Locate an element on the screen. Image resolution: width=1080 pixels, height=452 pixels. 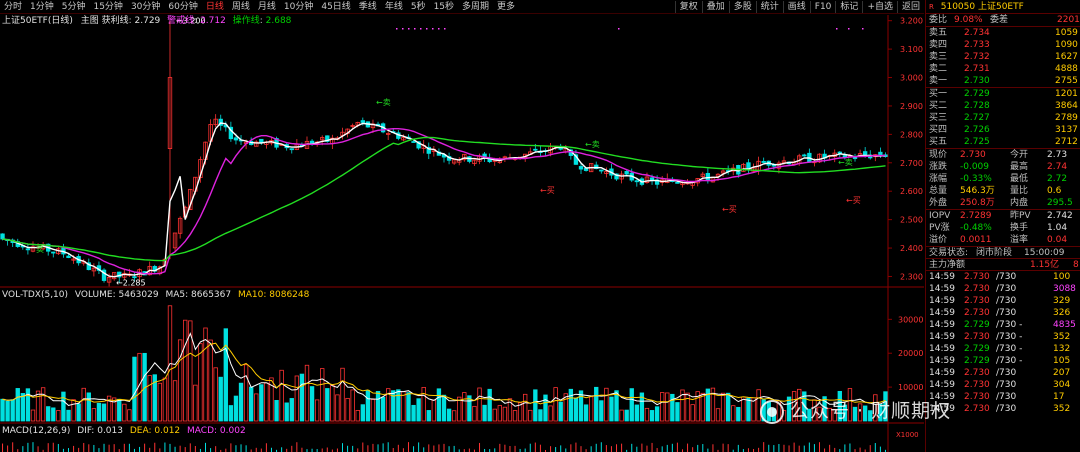
book-label: 买三 is located at coordinates (938, 118).